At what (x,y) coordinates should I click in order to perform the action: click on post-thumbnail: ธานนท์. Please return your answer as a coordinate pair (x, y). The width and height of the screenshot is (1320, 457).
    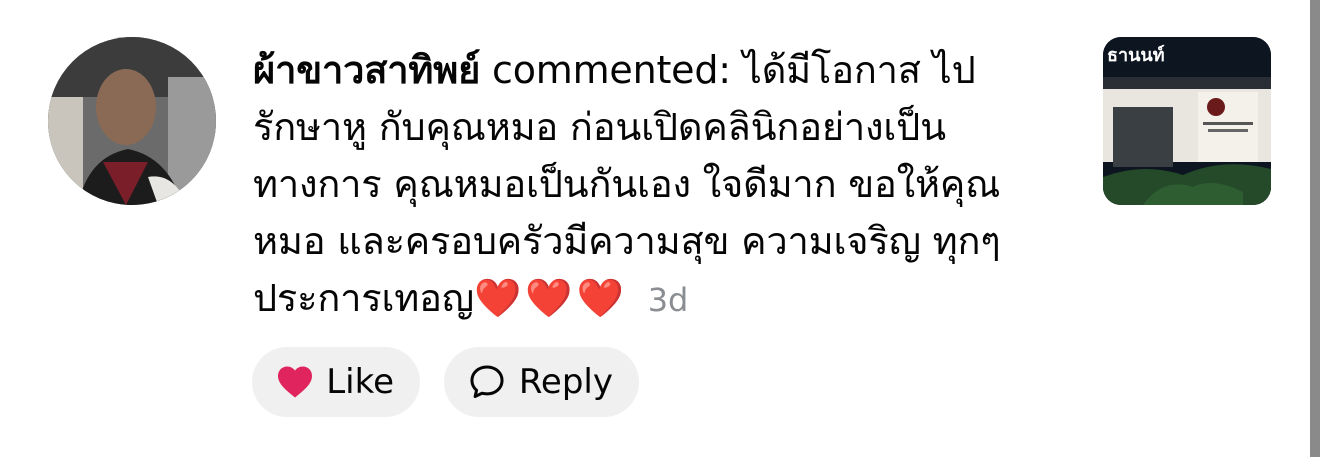
    Looking at the image, I should click on (1187, 121).